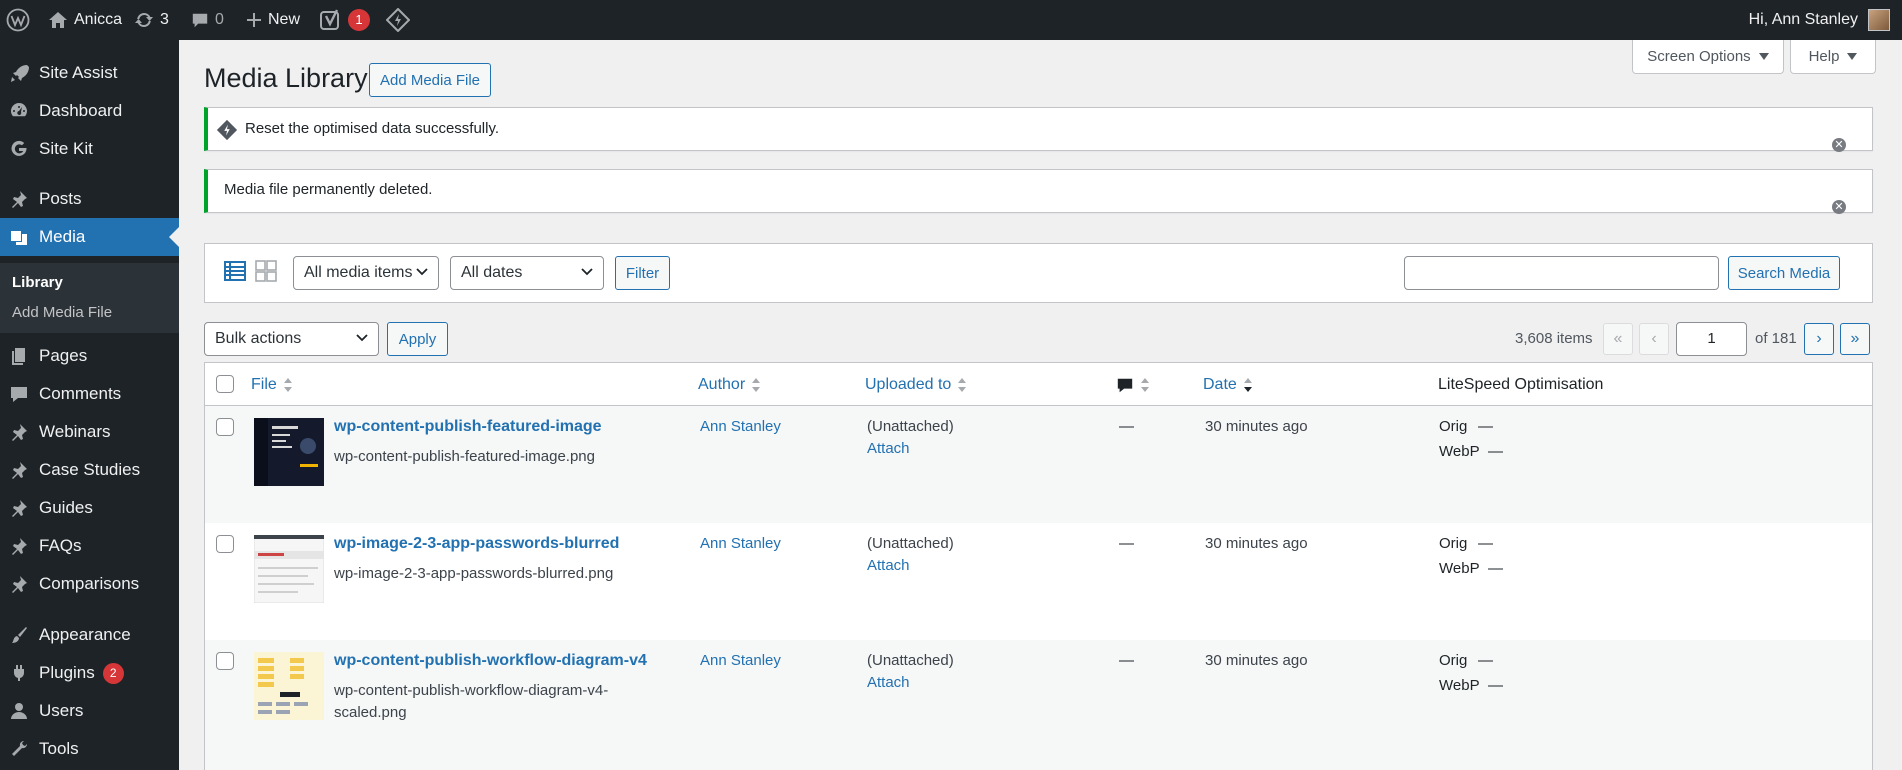 This screenshot has height=770, width=1902. I want to click on last-page-button: », so click(1855, 339).